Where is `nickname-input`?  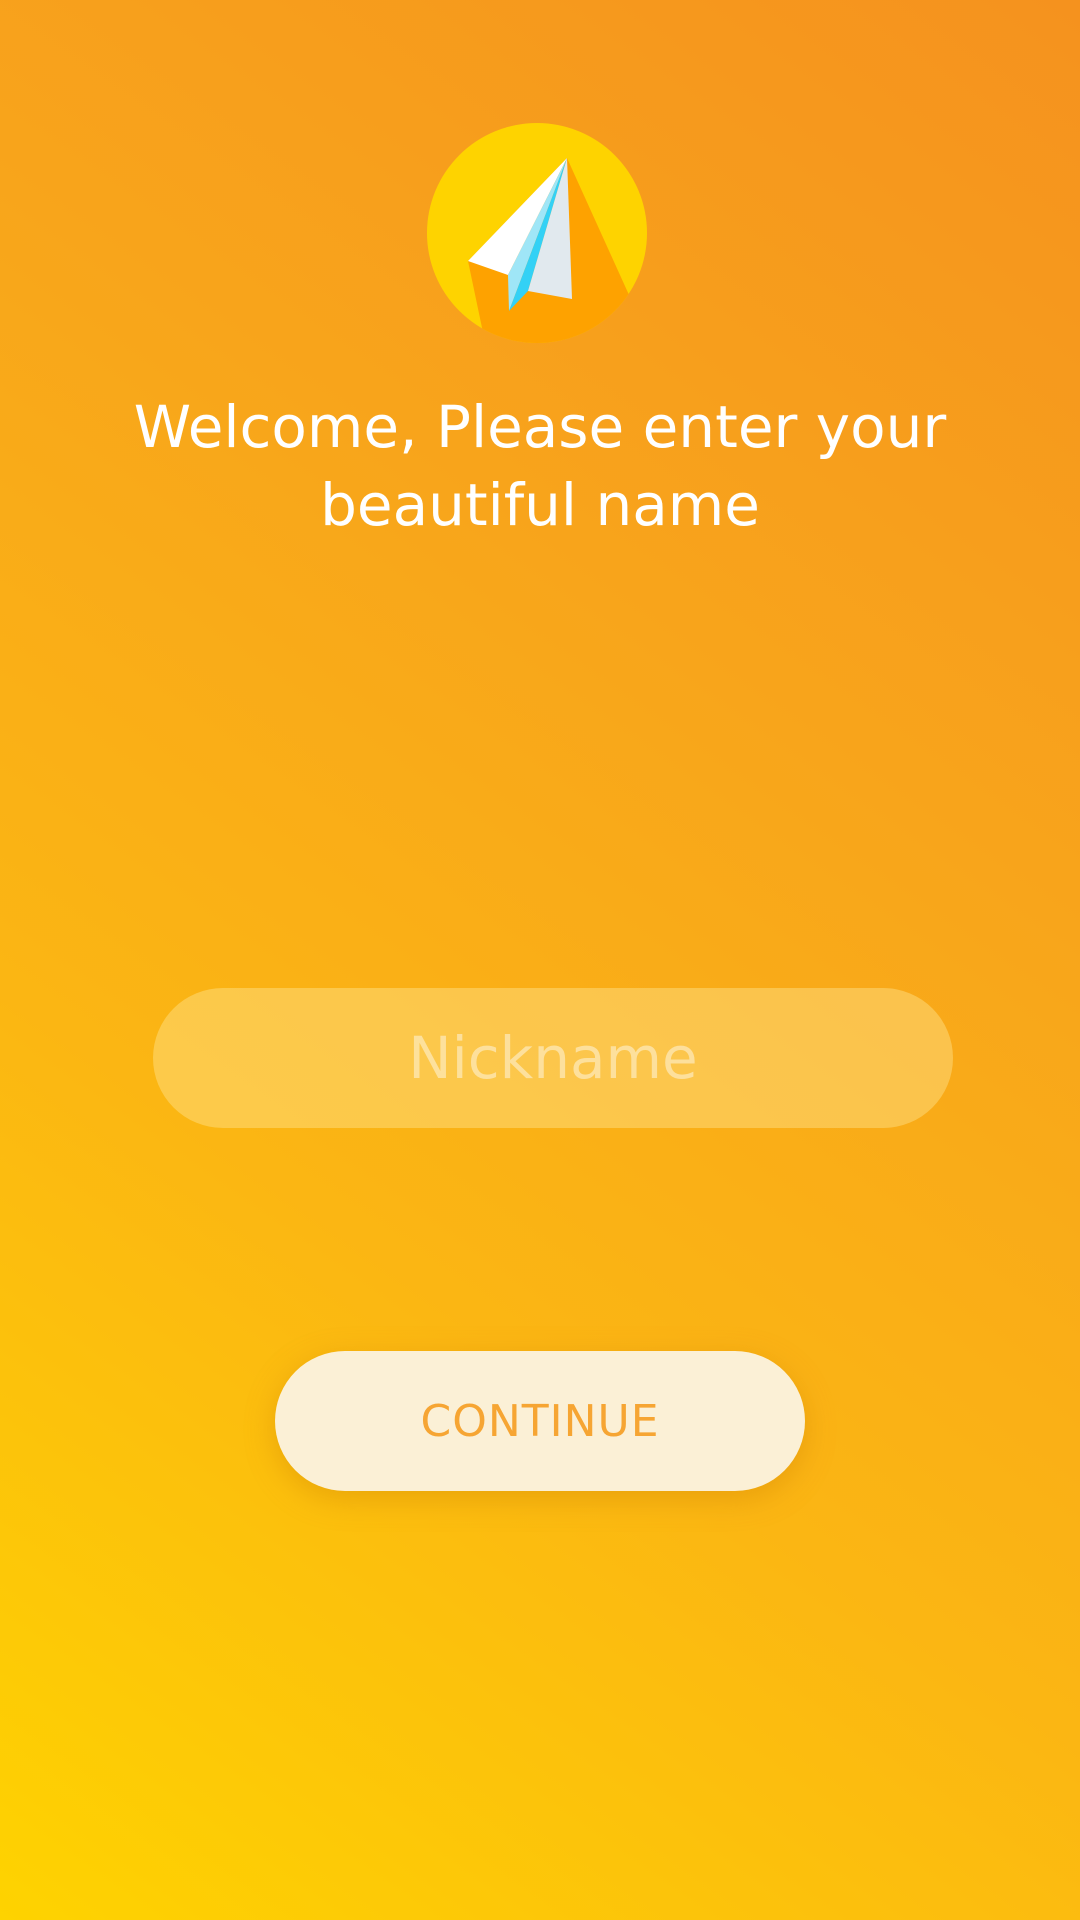
nickname-input is located at coordinates (553, 1058).